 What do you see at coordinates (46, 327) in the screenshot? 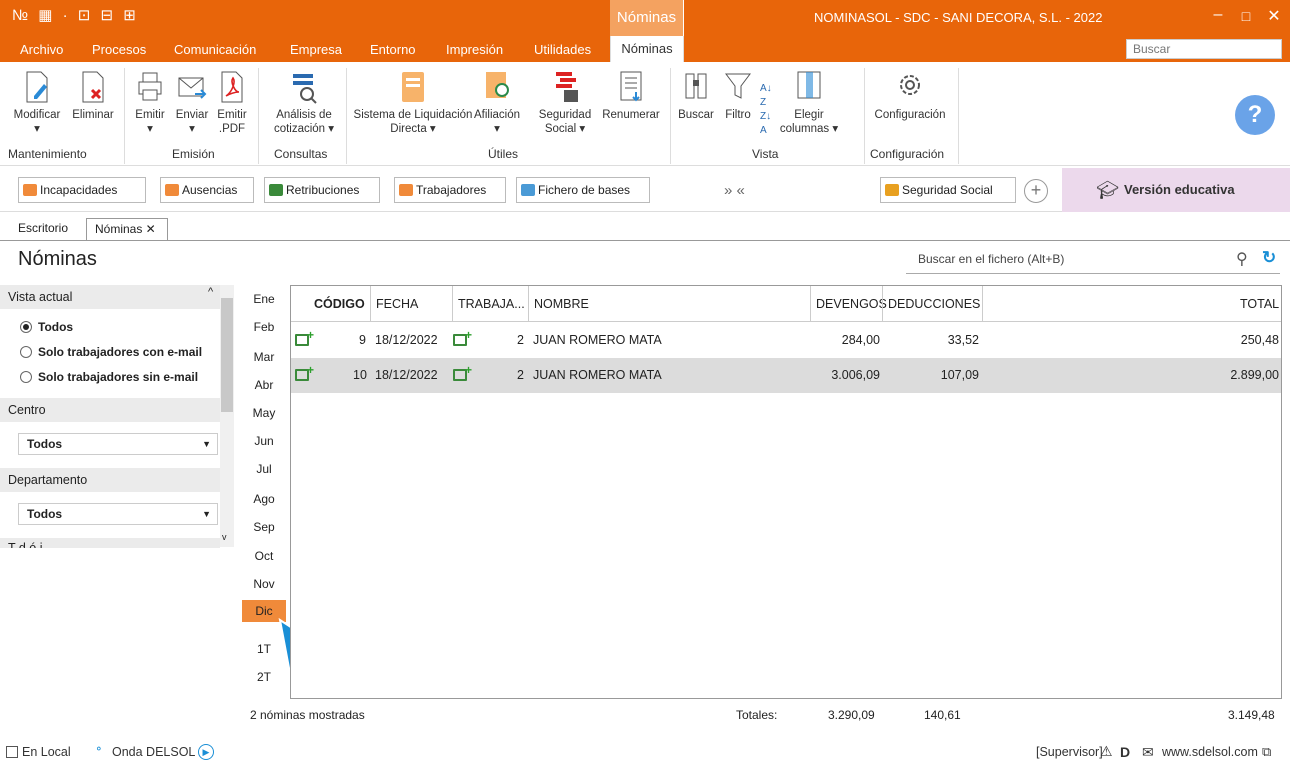
I see `radio-todos: Todos` at bounding box center [46, 327].